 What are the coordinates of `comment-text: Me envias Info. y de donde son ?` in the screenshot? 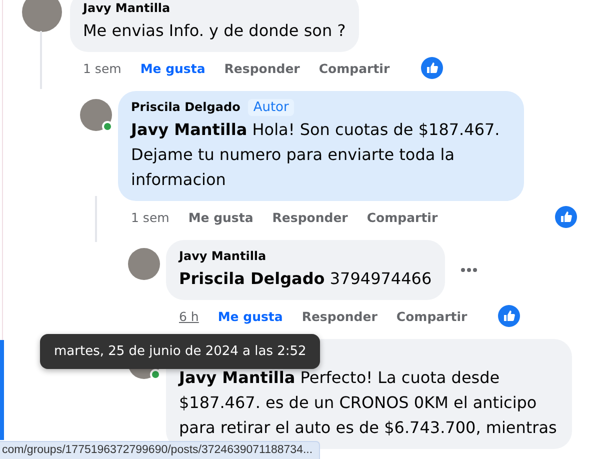 It's located at (214, 31).